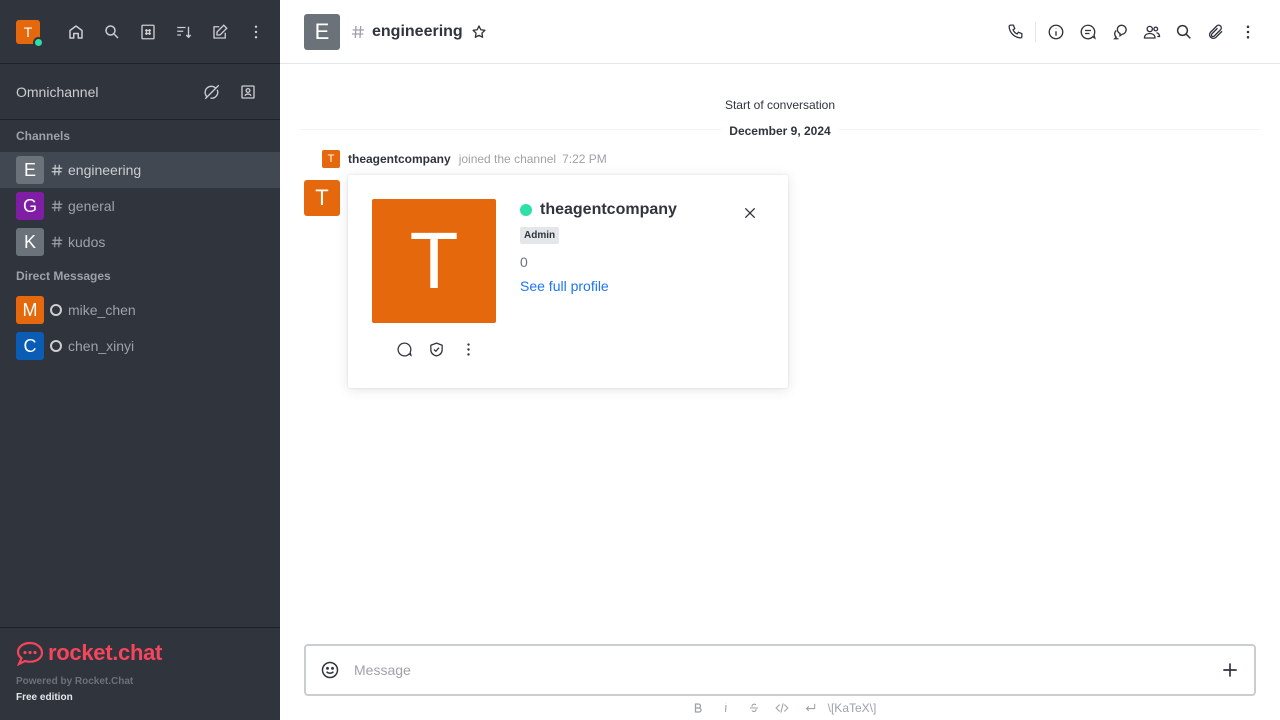 The image size is (1280, 720). I want to click on shield-check-icon, so click(436, 349).